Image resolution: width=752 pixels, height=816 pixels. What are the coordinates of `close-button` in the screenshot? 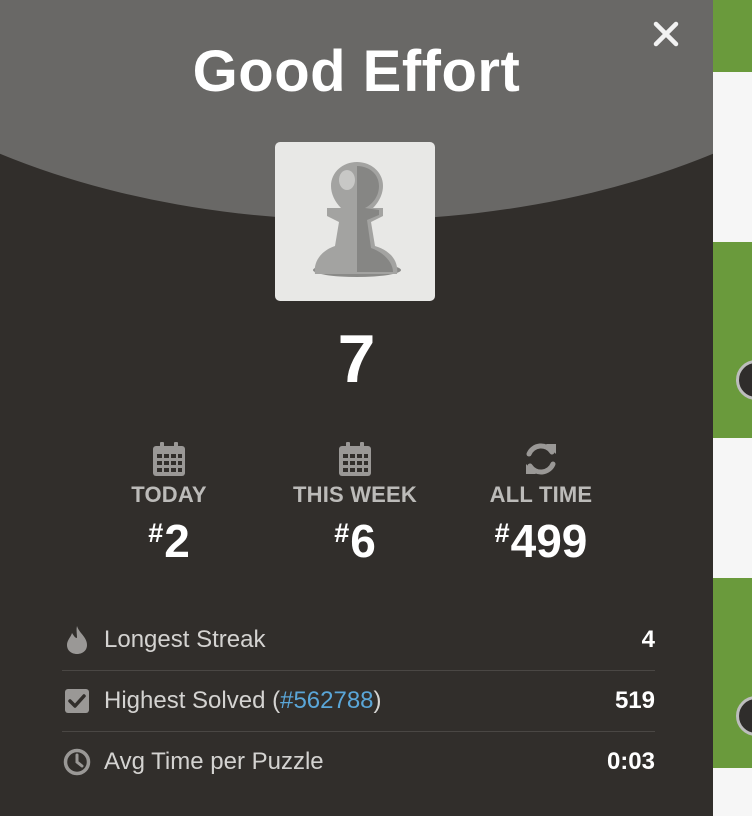 It's located at (666, 34).